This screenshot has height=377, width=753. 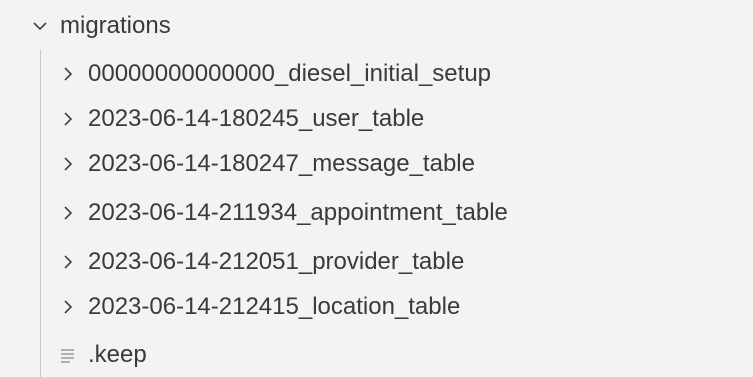 I want to click on folder-item: 2023-06-14-212415_location_table, so click(x=376, y=307).